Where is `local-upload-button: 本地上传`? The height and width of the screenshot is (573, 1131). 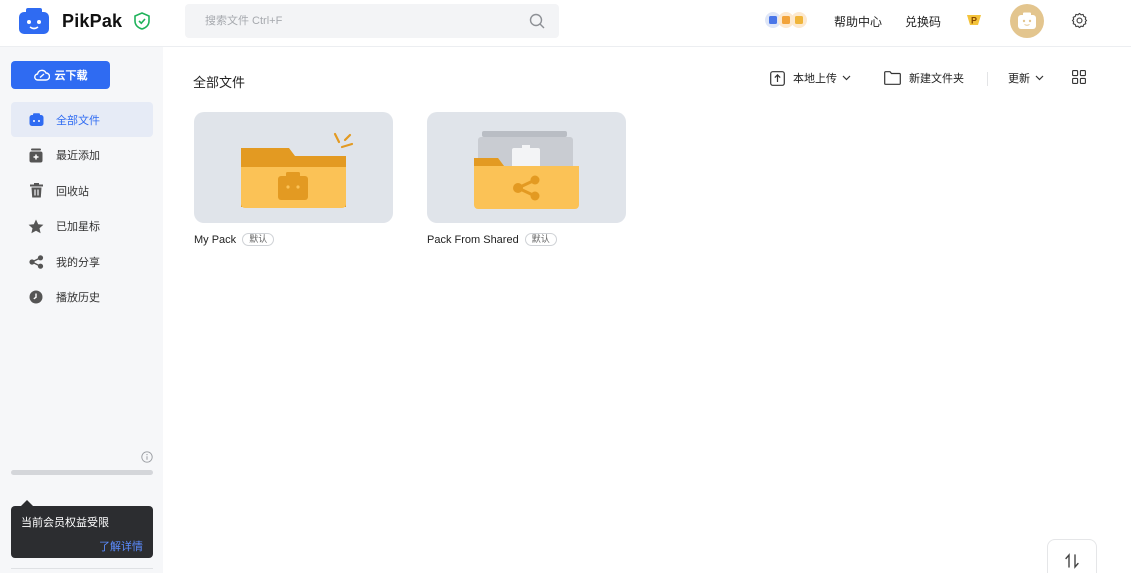
local-upload-button: 本地上传 is located at coordinates (814, 78).